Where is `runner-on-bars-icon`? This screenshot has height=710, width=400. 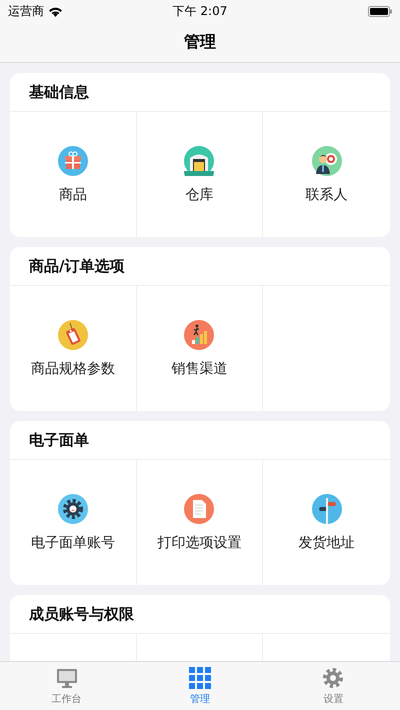 runner-on-bars-icon is located at coordinates (199, 335).